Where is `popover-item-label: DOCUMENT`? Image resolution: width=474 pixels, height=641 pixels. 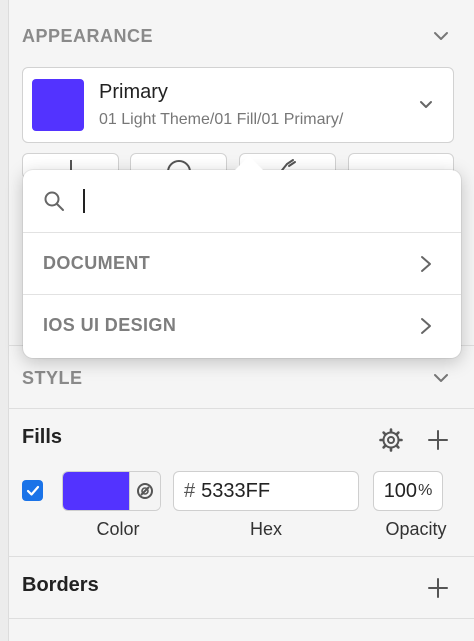
popover-item-label: DOCUMENT is located at coordinates (97, 263).